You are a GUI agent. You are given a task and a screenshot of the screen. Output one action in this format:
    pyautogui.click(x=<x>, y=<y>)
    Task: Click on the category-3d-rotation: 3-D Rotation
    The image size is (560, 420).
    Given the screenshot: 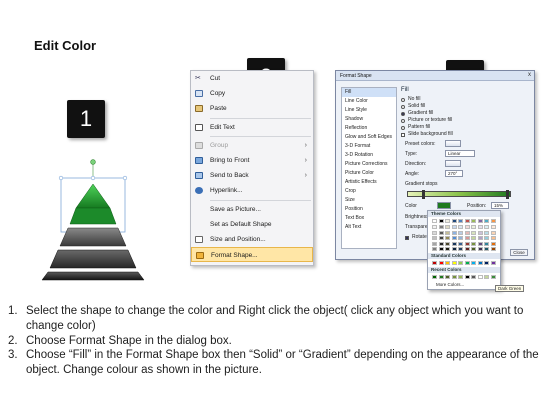 What is the action you would take?
    pyautogui.click(x=369, y=155)
    